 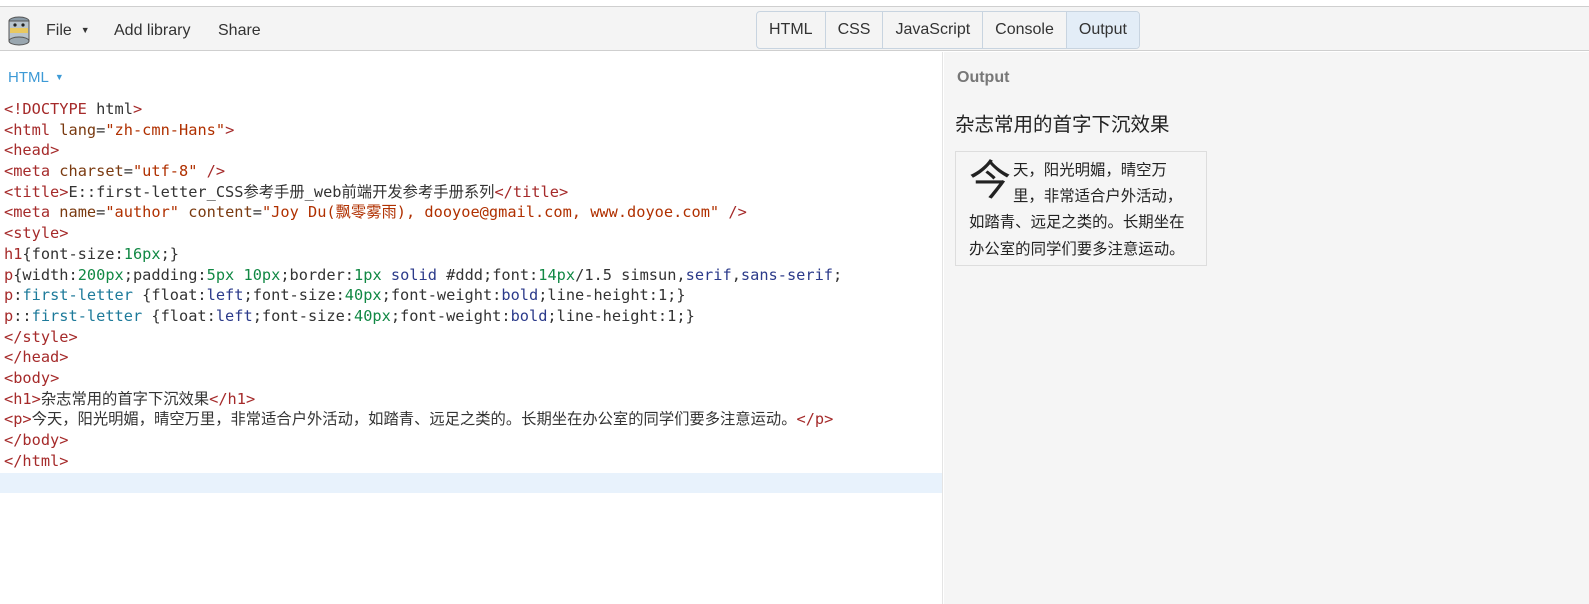 I want to click on add-library-label: Add library, so click(x=152, y=30).